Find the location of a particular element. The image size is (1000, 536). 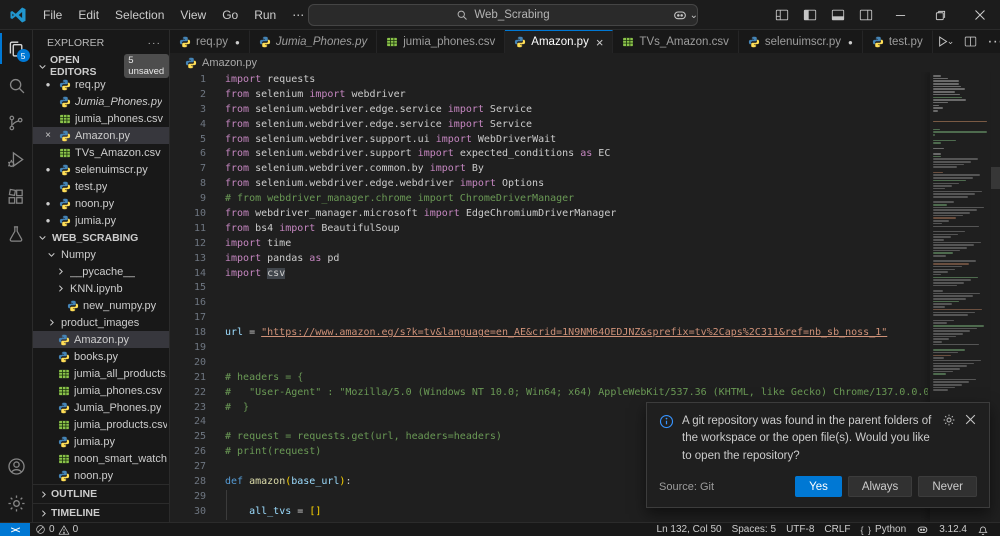

eol: CRLF is located at coordinates (837, 529).